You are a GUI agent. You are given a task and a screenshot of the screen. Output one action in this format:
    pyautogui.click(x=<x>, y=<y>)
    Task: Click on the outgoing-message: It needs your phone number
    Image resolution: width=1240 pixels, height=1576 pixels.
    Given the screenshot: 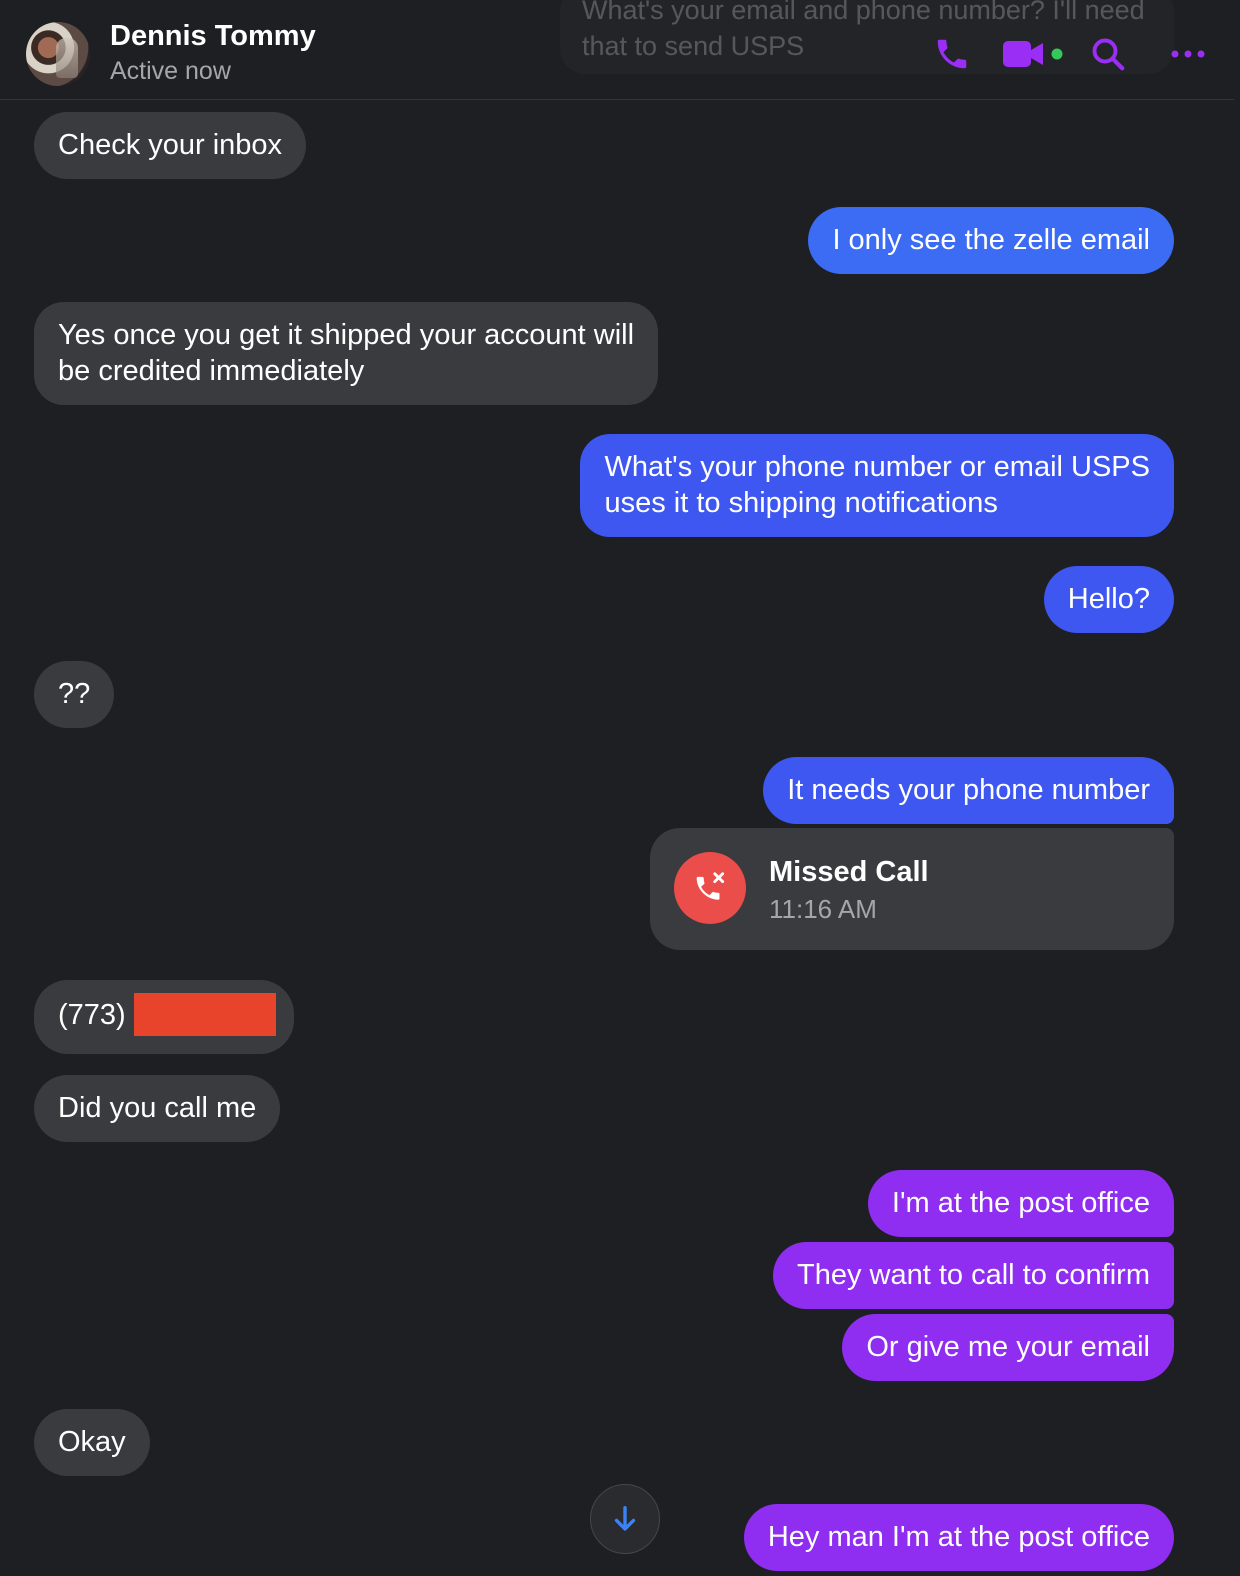 What is the action you would take?
    pyautogui.click(x=968, y=790)
    